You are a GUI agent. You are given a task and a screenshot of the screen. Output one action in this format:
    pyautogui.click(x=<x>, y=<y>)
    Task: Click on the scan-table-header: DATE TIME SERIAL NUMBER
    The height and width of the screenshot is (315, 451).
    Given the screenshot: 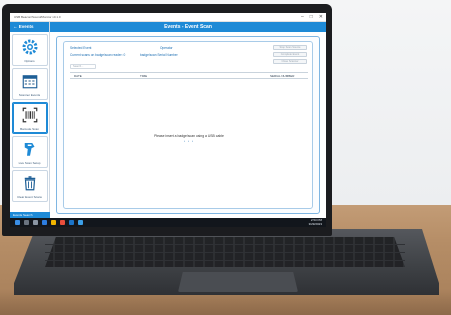 What is the action you would take?
    pyautogui.click(x=189, y=75)
    